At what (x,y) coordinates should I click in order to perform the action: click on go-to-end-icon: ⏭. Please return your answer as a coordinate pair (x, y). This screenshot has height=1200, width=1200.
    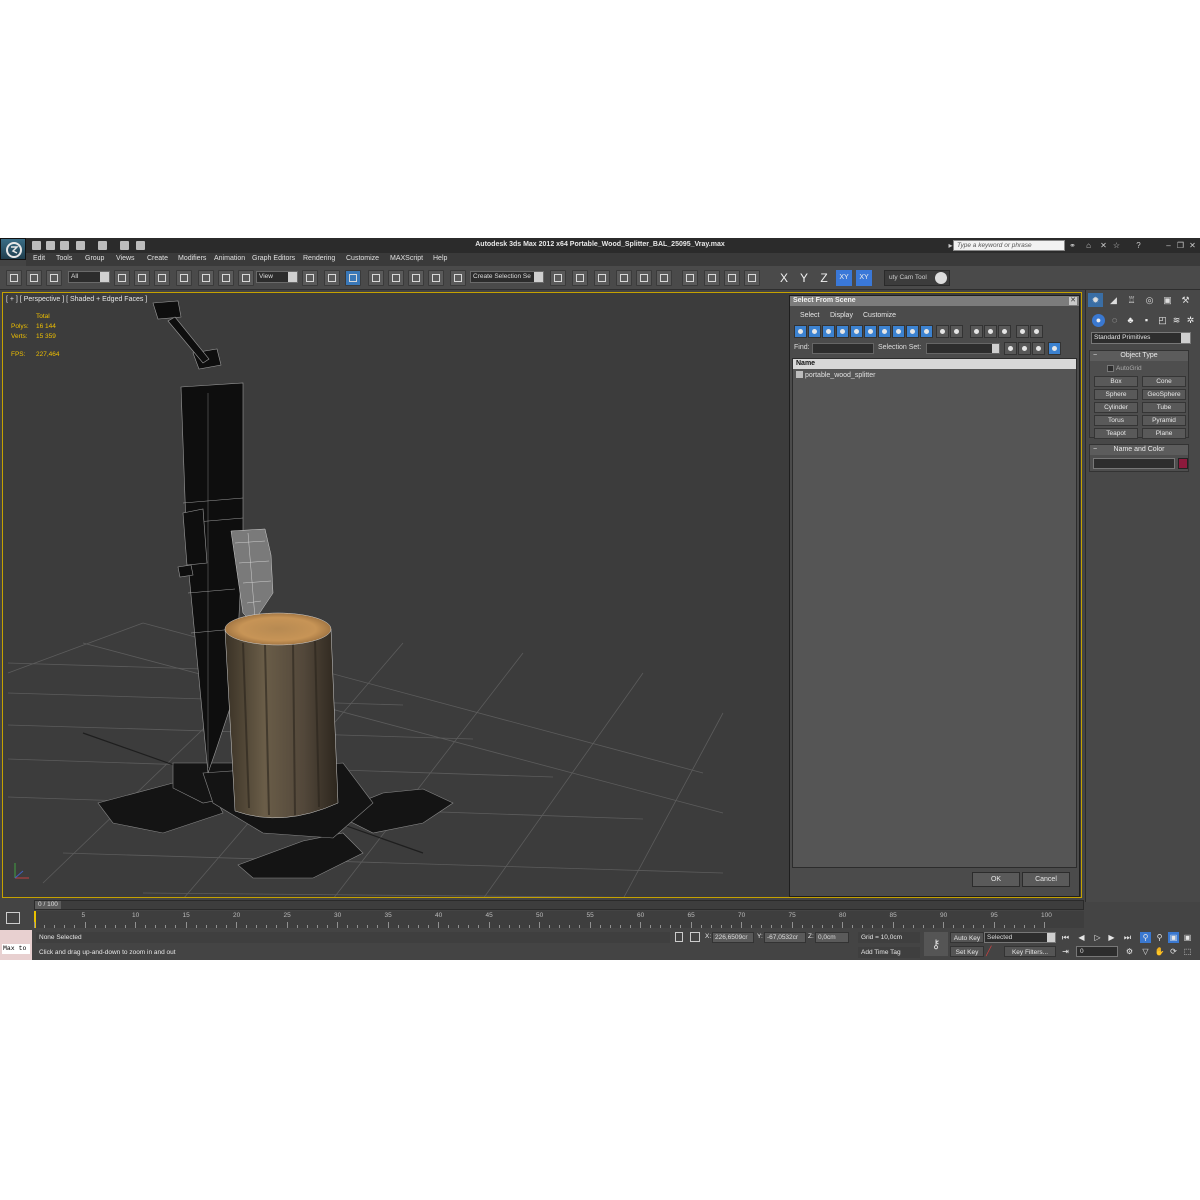
    Looking at the image, I should click on (1127, 937).